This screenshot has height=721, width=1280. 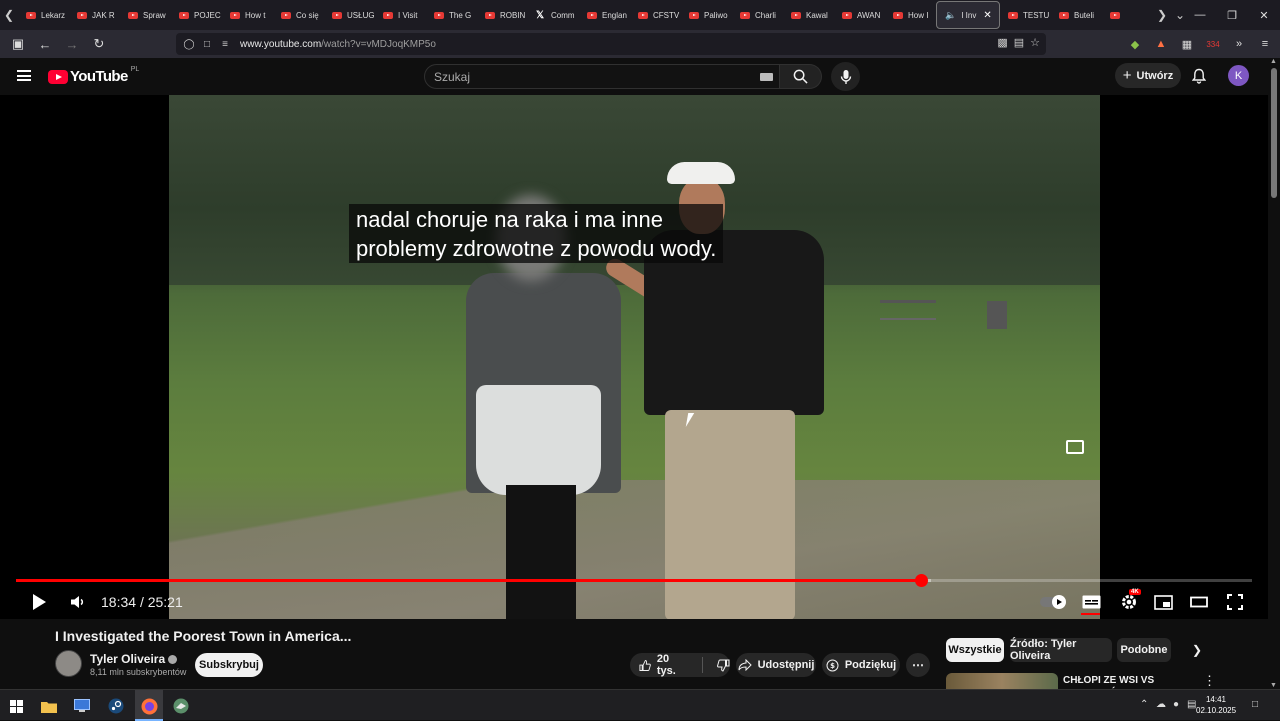 What do you see at coordinates (298, 15) in the screenshot?
I see `tab-6: Co się` at bounding box center [298, 15].